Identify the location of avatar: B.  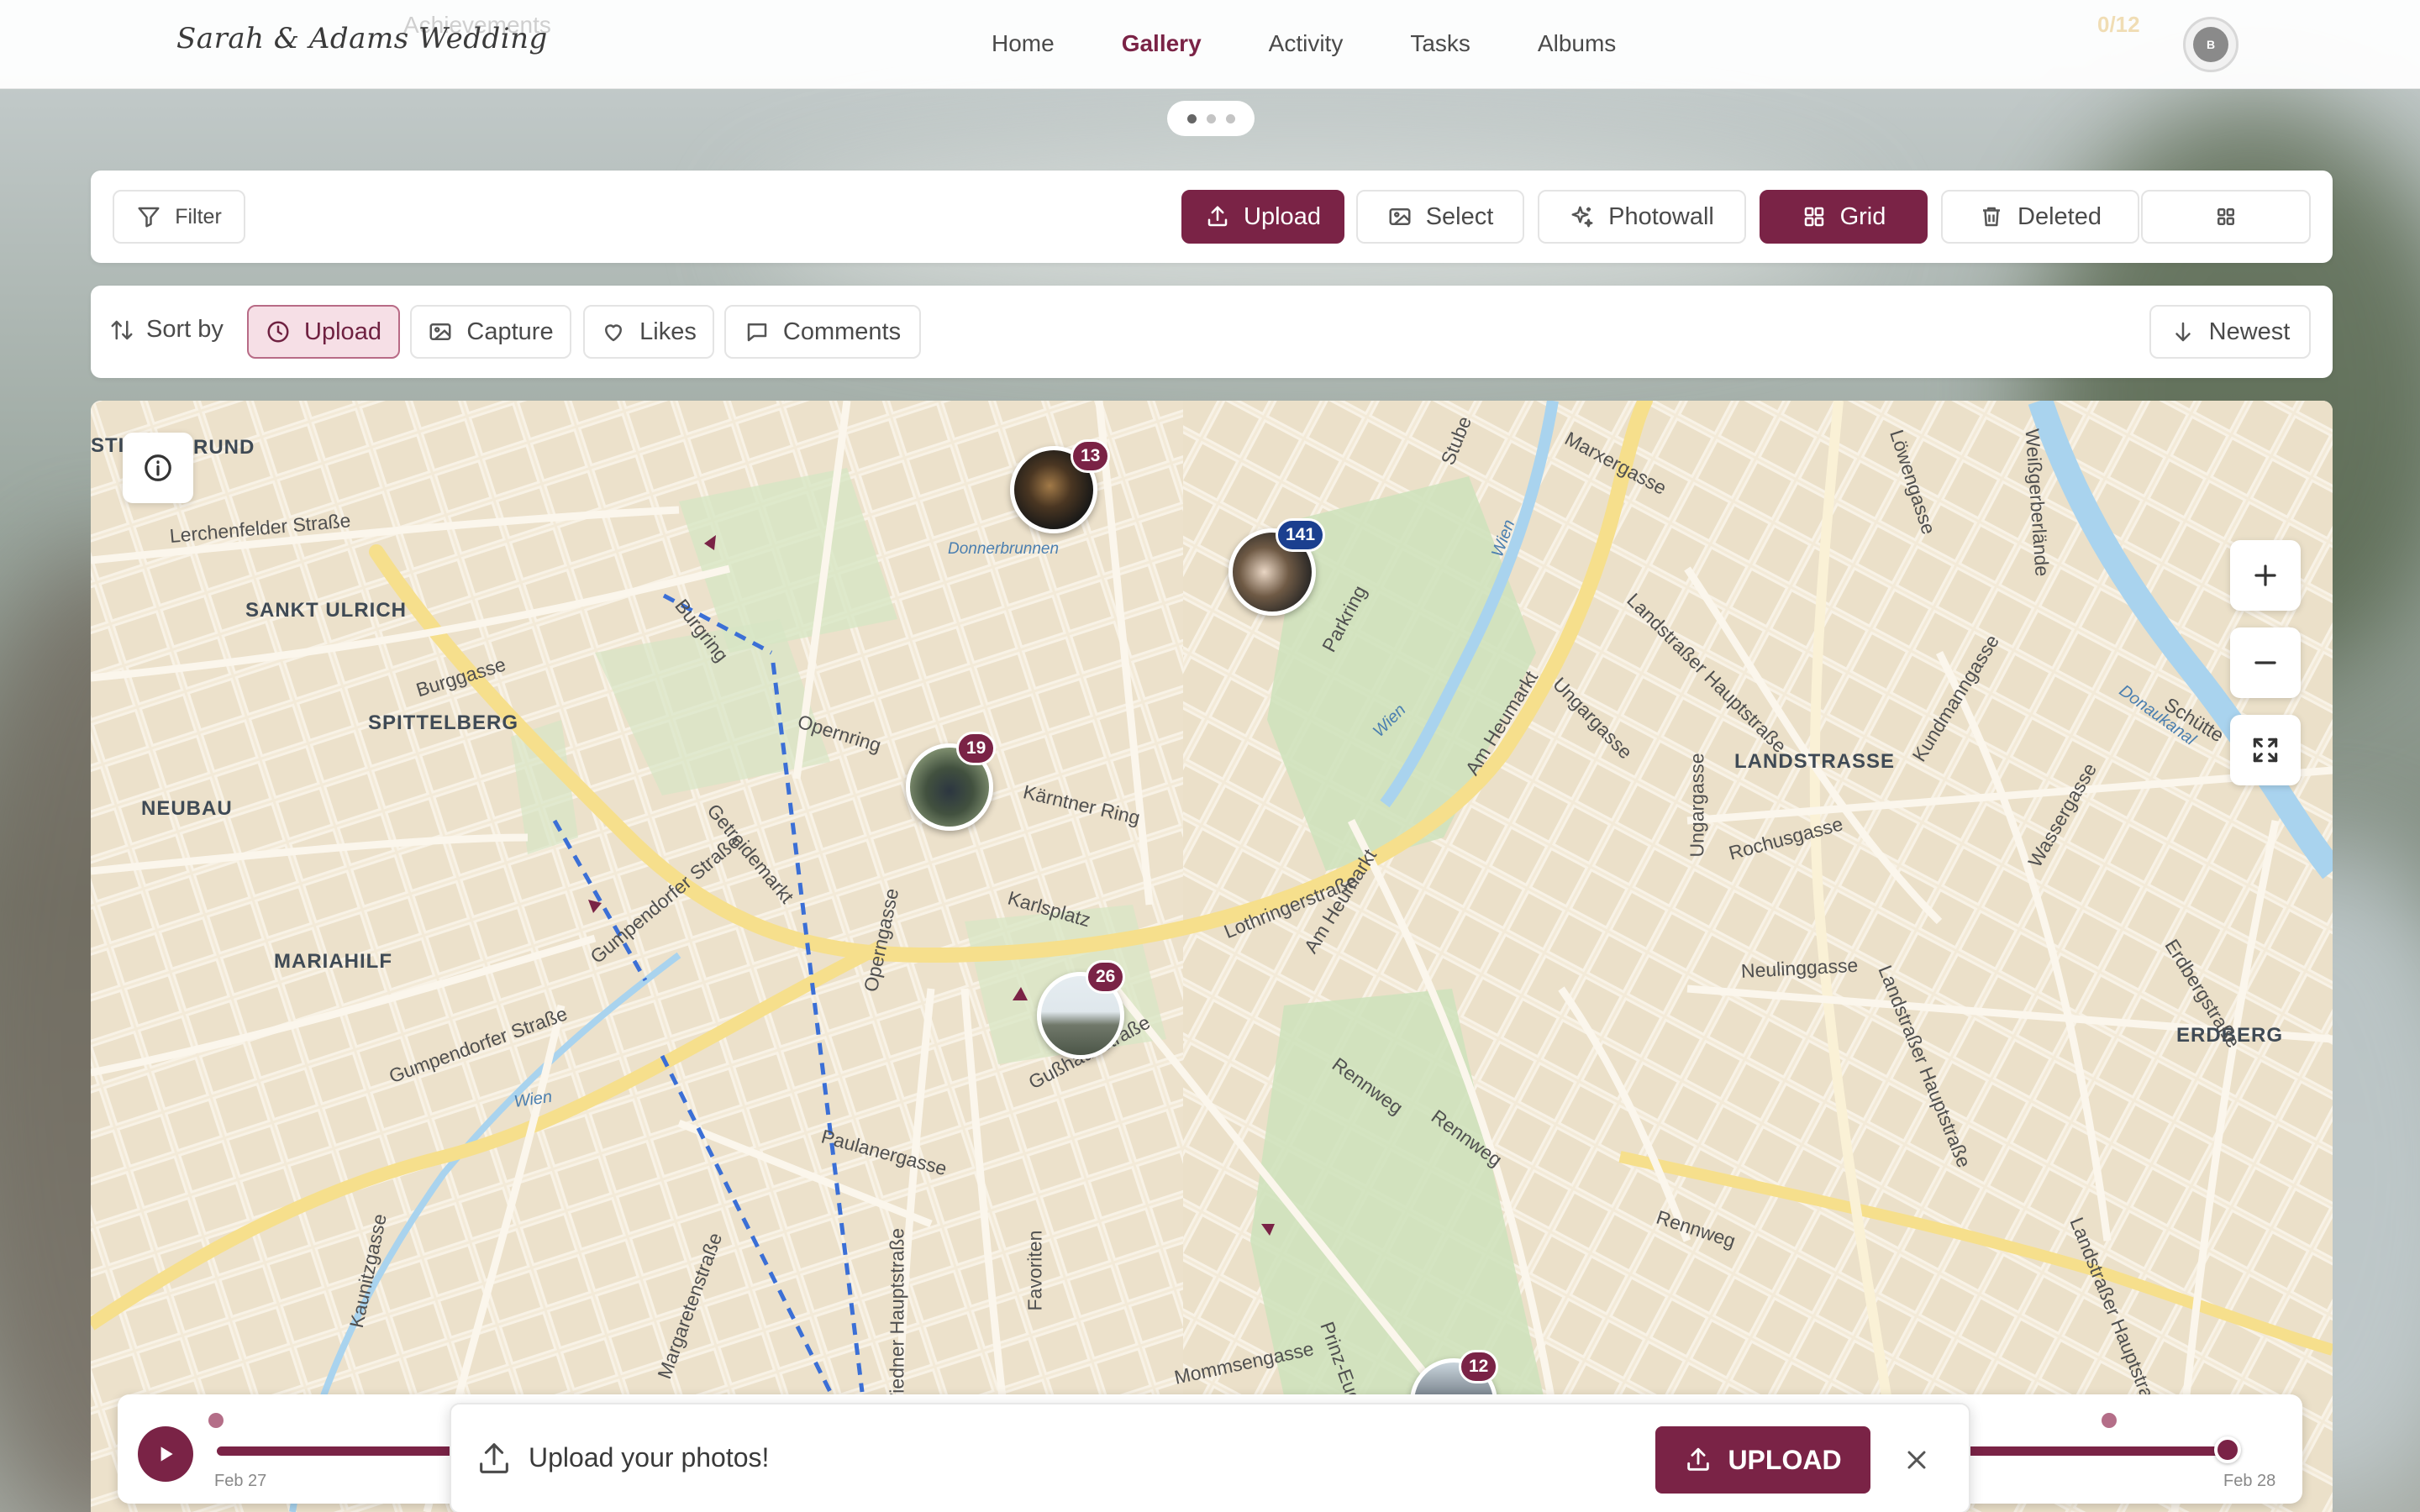
(2210, 44).